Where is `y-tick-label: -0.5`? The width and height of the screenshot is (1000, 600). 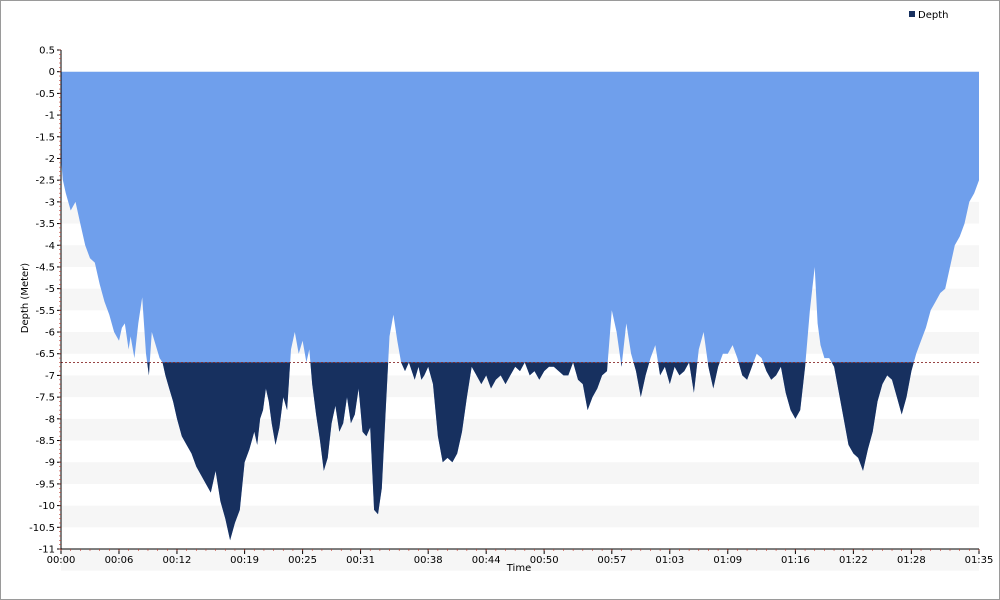 y-tick-label: -0.5 is located at coordinates (45, 94).